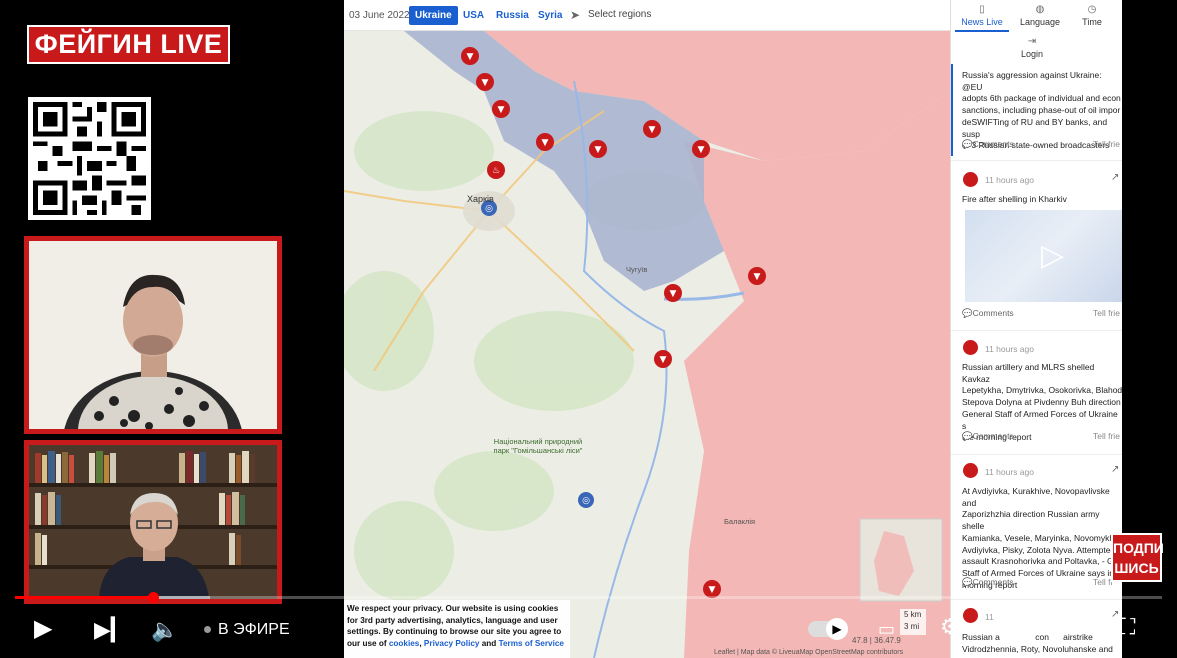  I want to click on miniplayer-button: ◫, so click(1008, 628).